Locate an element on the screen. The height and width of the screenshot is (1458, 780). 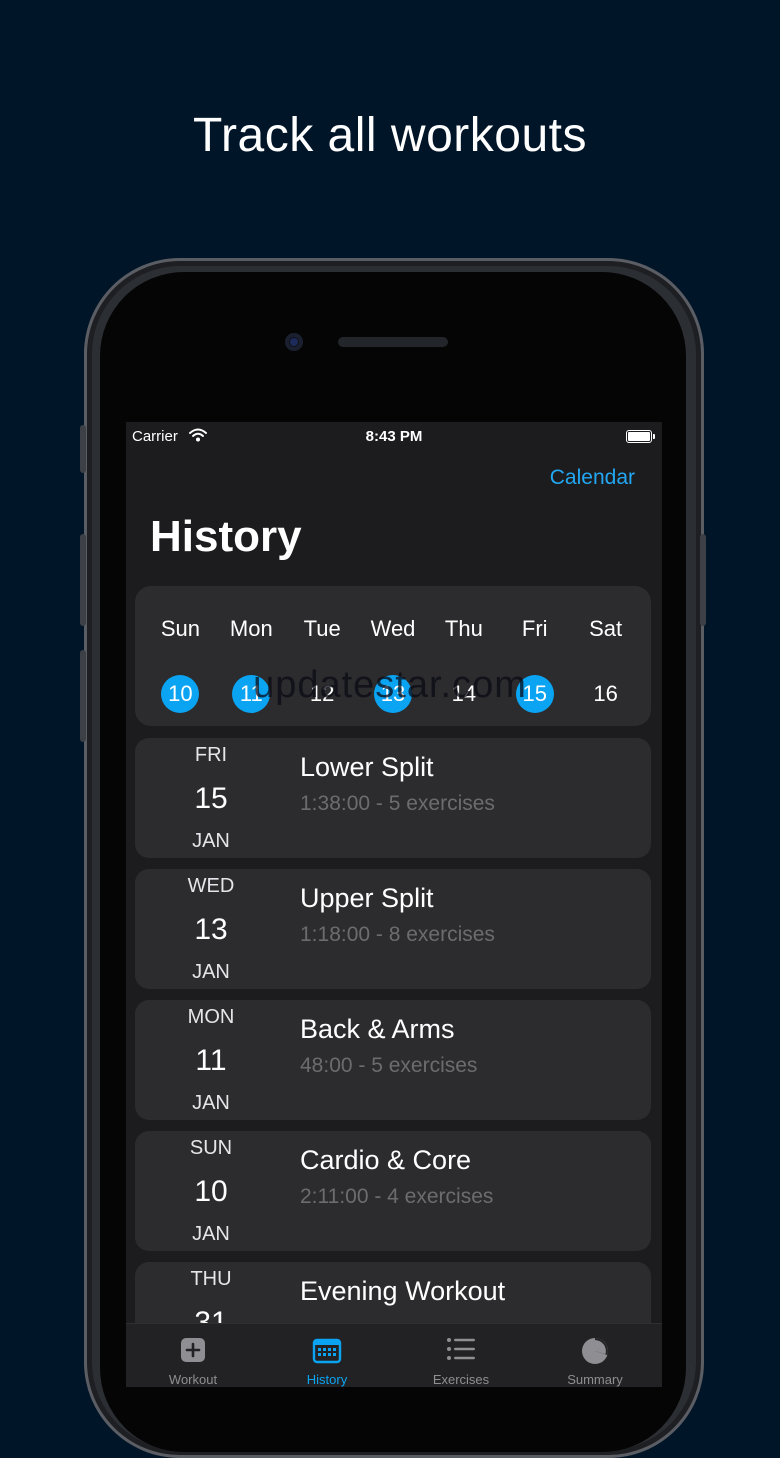
week-date-label: 11 is located at coordinates (251, 694).